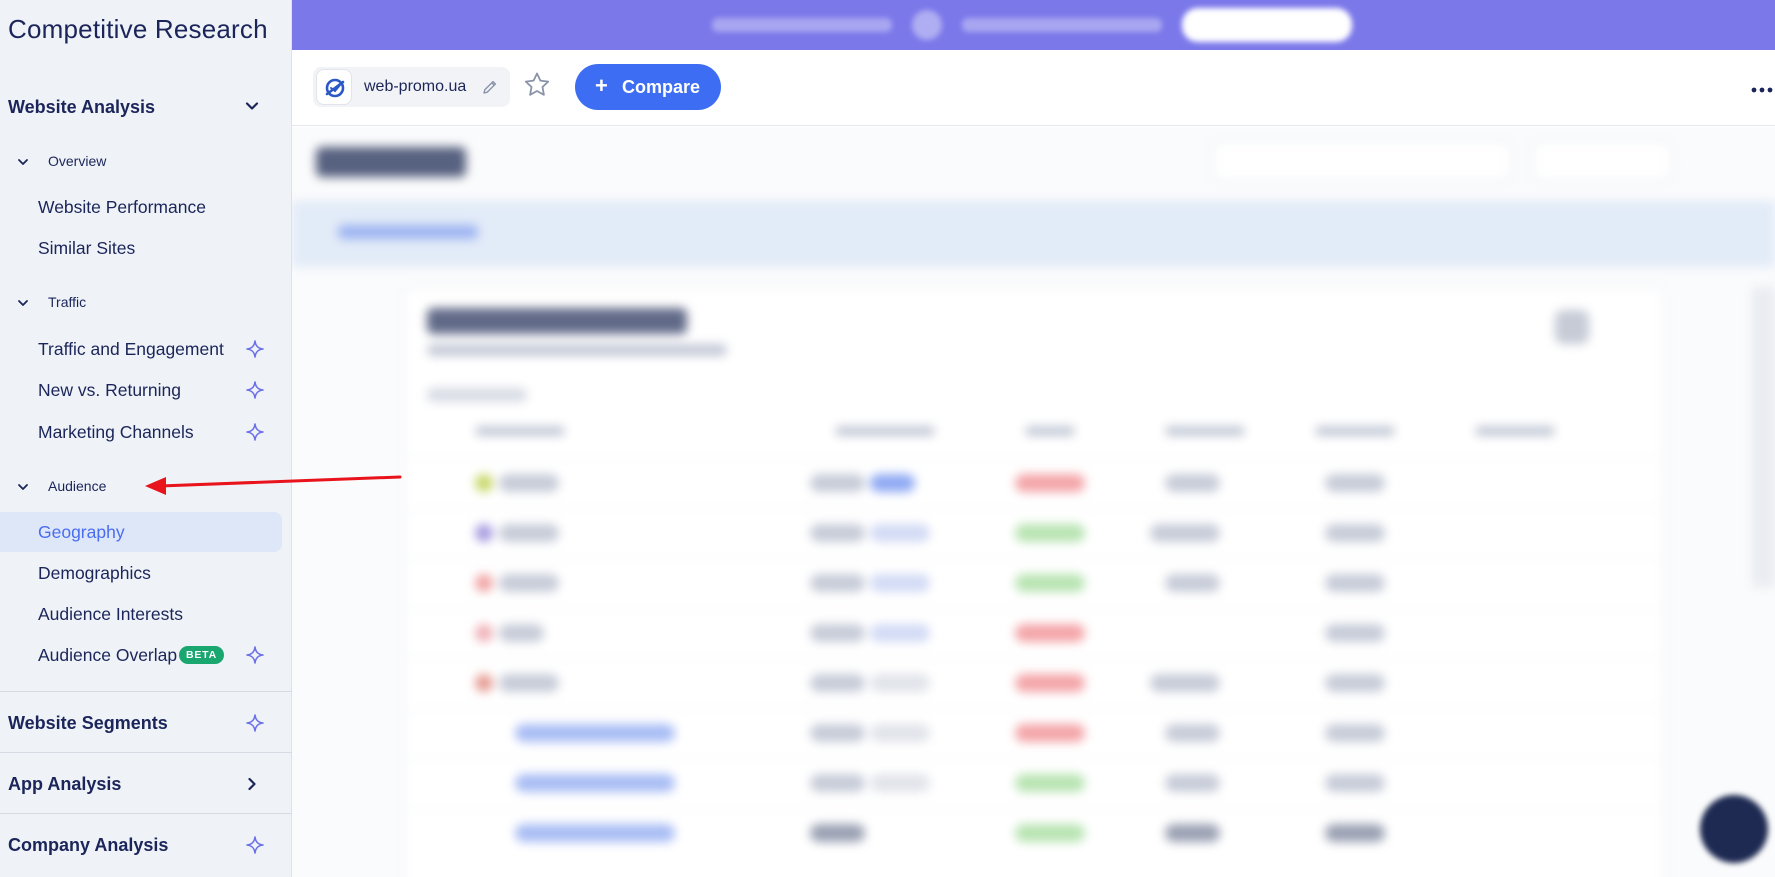 This screenshot has width=1775, height=877. I want to click on promo-text, so click(802, 25).